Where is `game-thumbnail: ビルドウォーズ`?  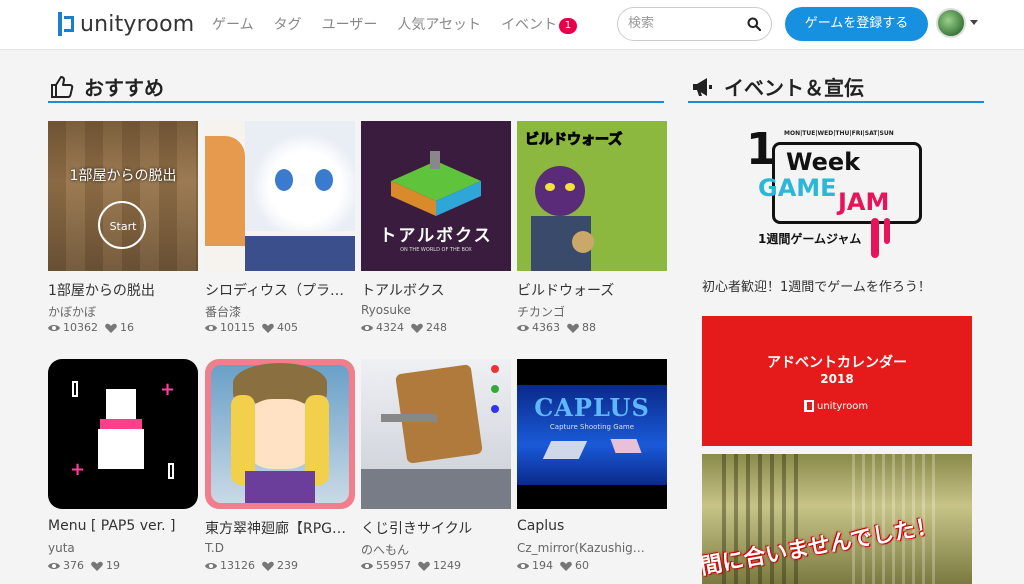 game-thumbnail: ビルドウォーズ is located at coordinates (592, 196).